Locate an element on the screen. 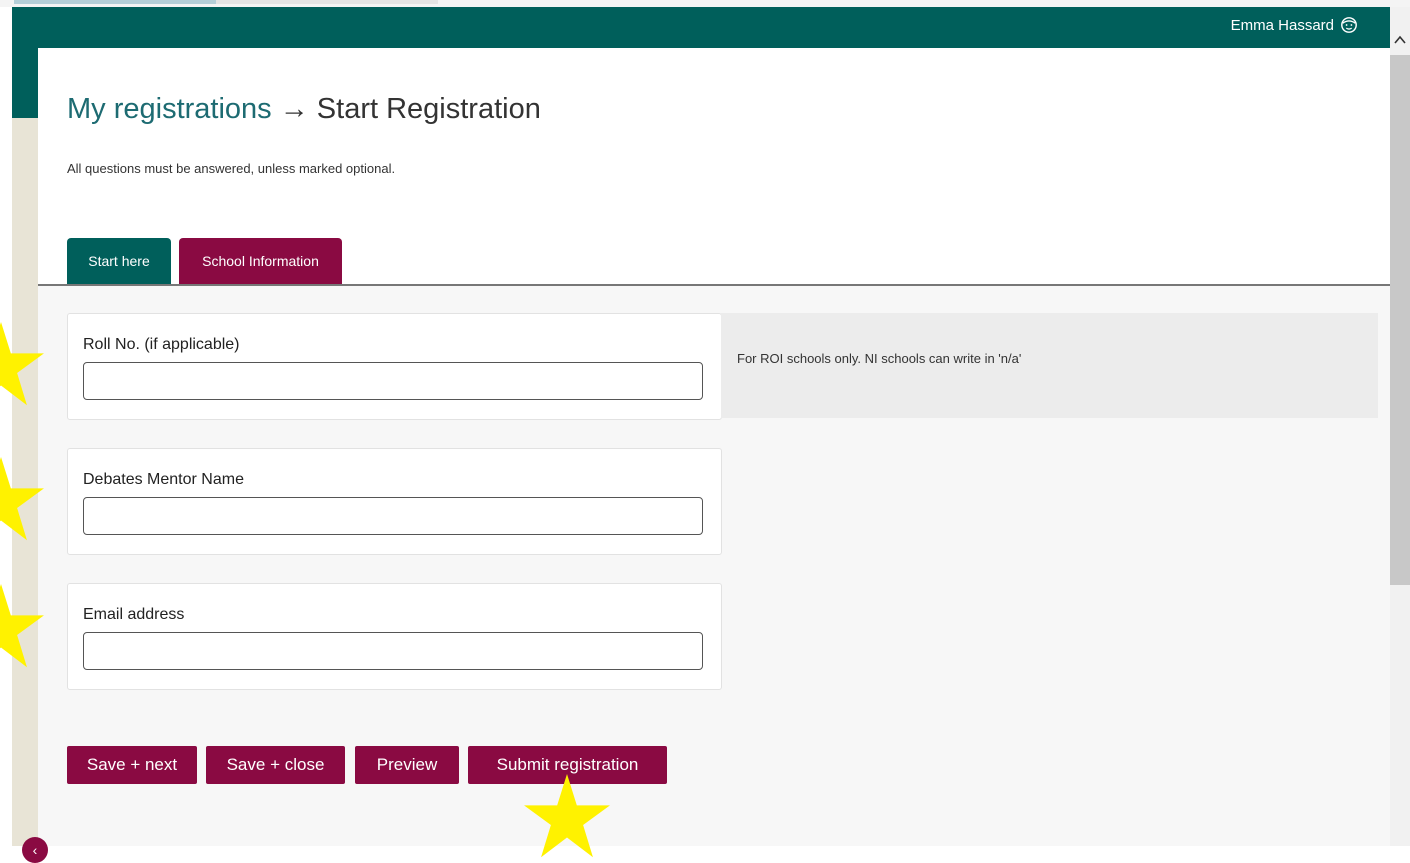  user-menu: Emma Hassard is located at coordinates (1294, 25).